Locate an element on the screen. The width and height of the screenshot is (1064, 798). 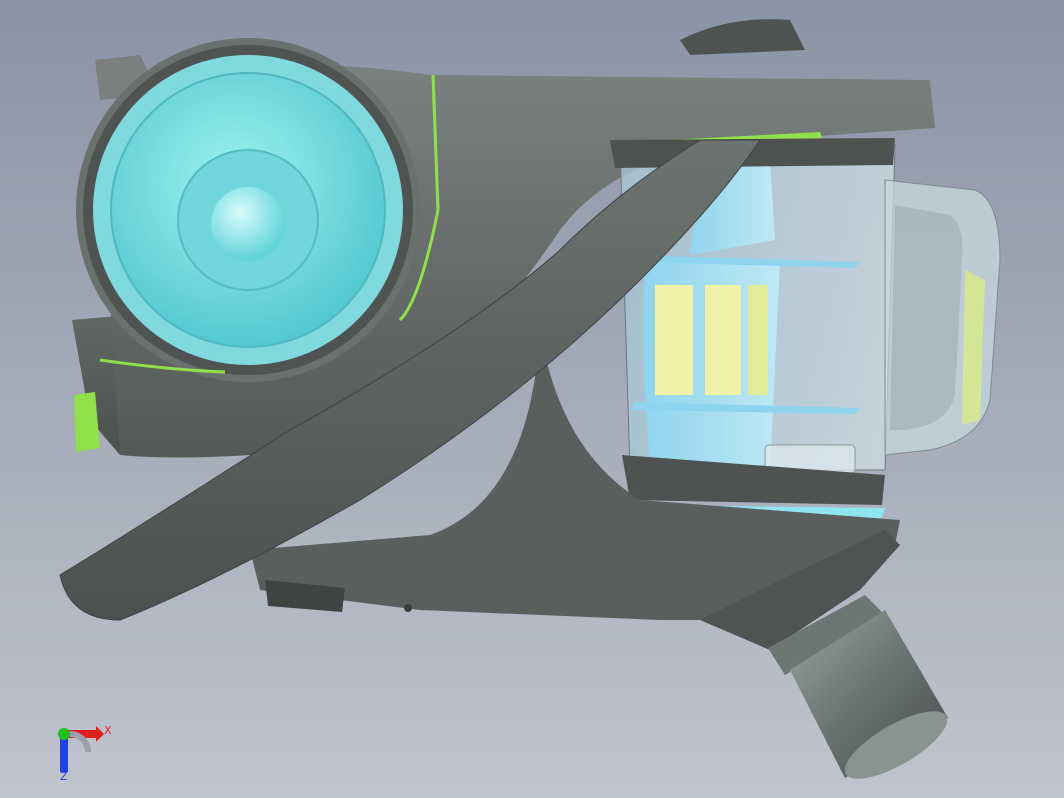
y-axis-marker is located at coordinates (64, 734).